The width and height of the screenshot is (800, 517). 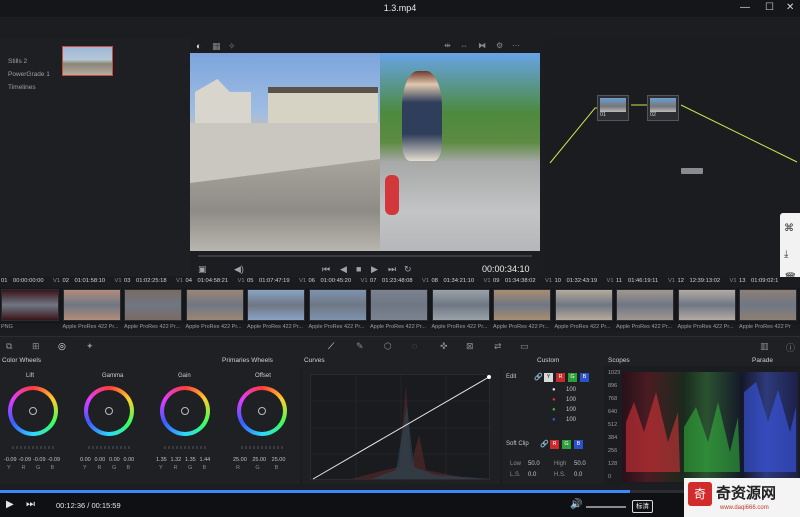 What do you see at coordinates (762, 360) in the screenshot?
I see `parade-dropdown: Parade` at bounding box center [762, 360].